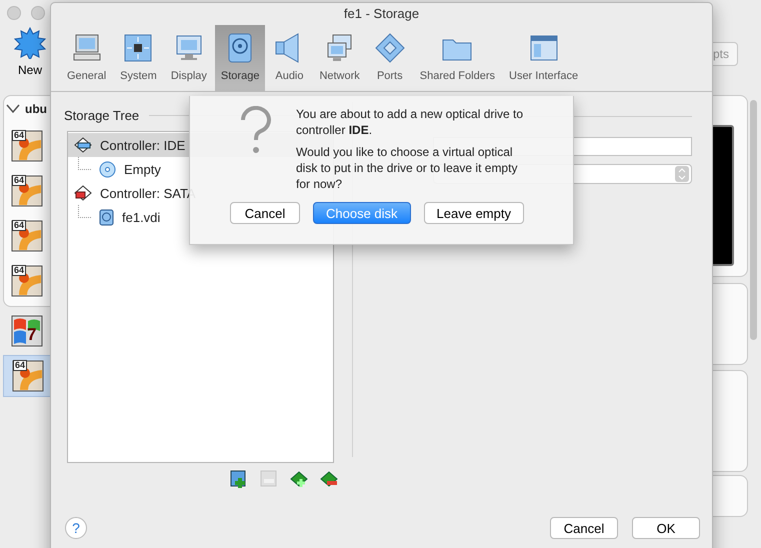 The height and width of the screenshot is (548, 761). What do you see at coordinates (382, 14) in the screenshot?
I see `window-title: fe1 - Storage` at bounding box center [382, 14].